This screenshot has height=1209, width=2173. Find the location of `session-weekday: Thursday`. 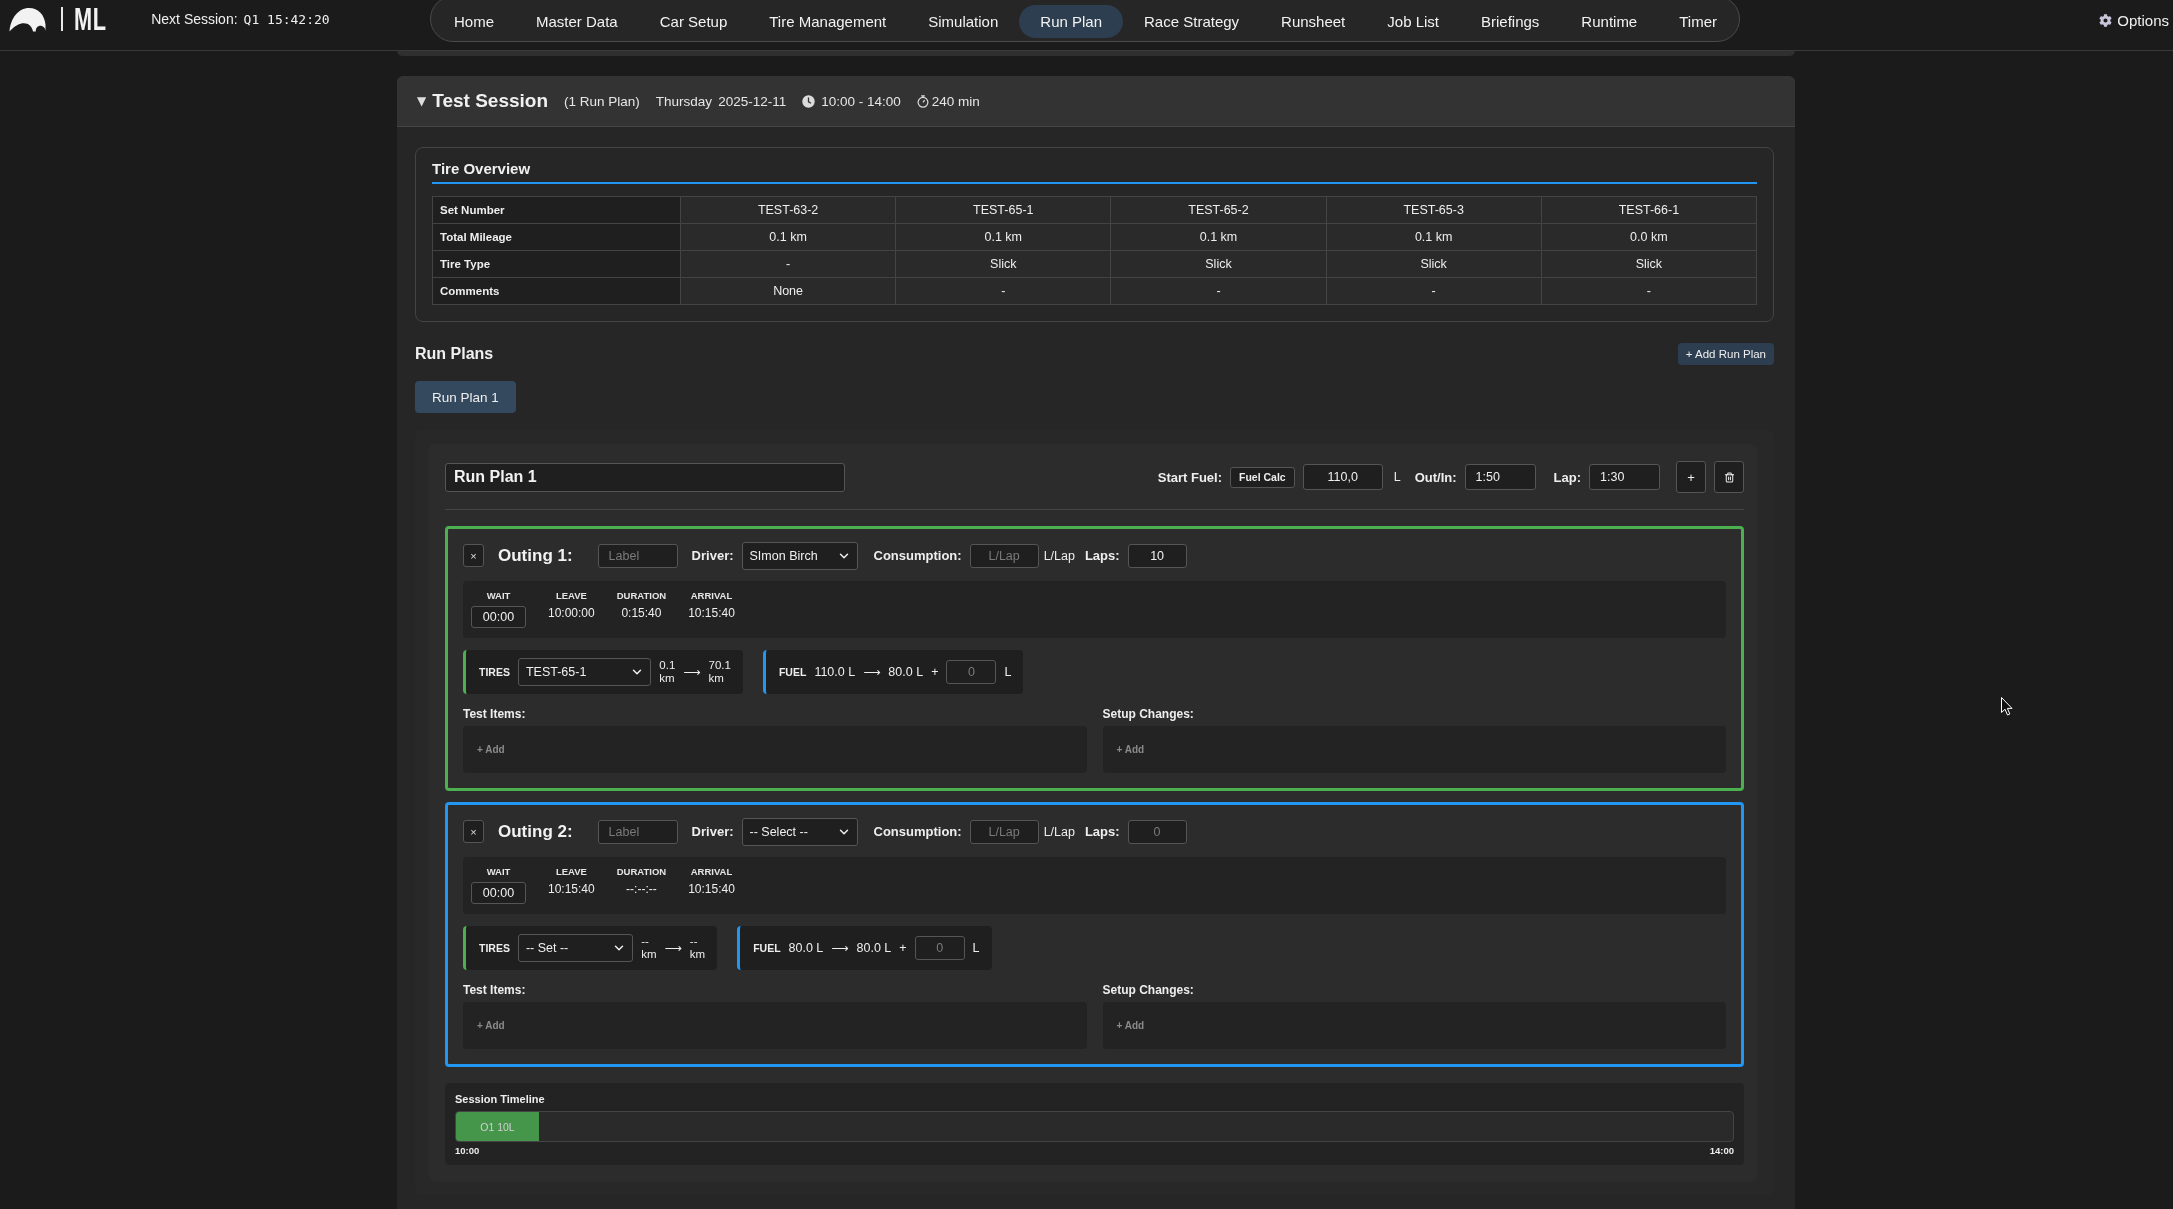

session-weekday: Thursday is located at coordinates (684, 101).